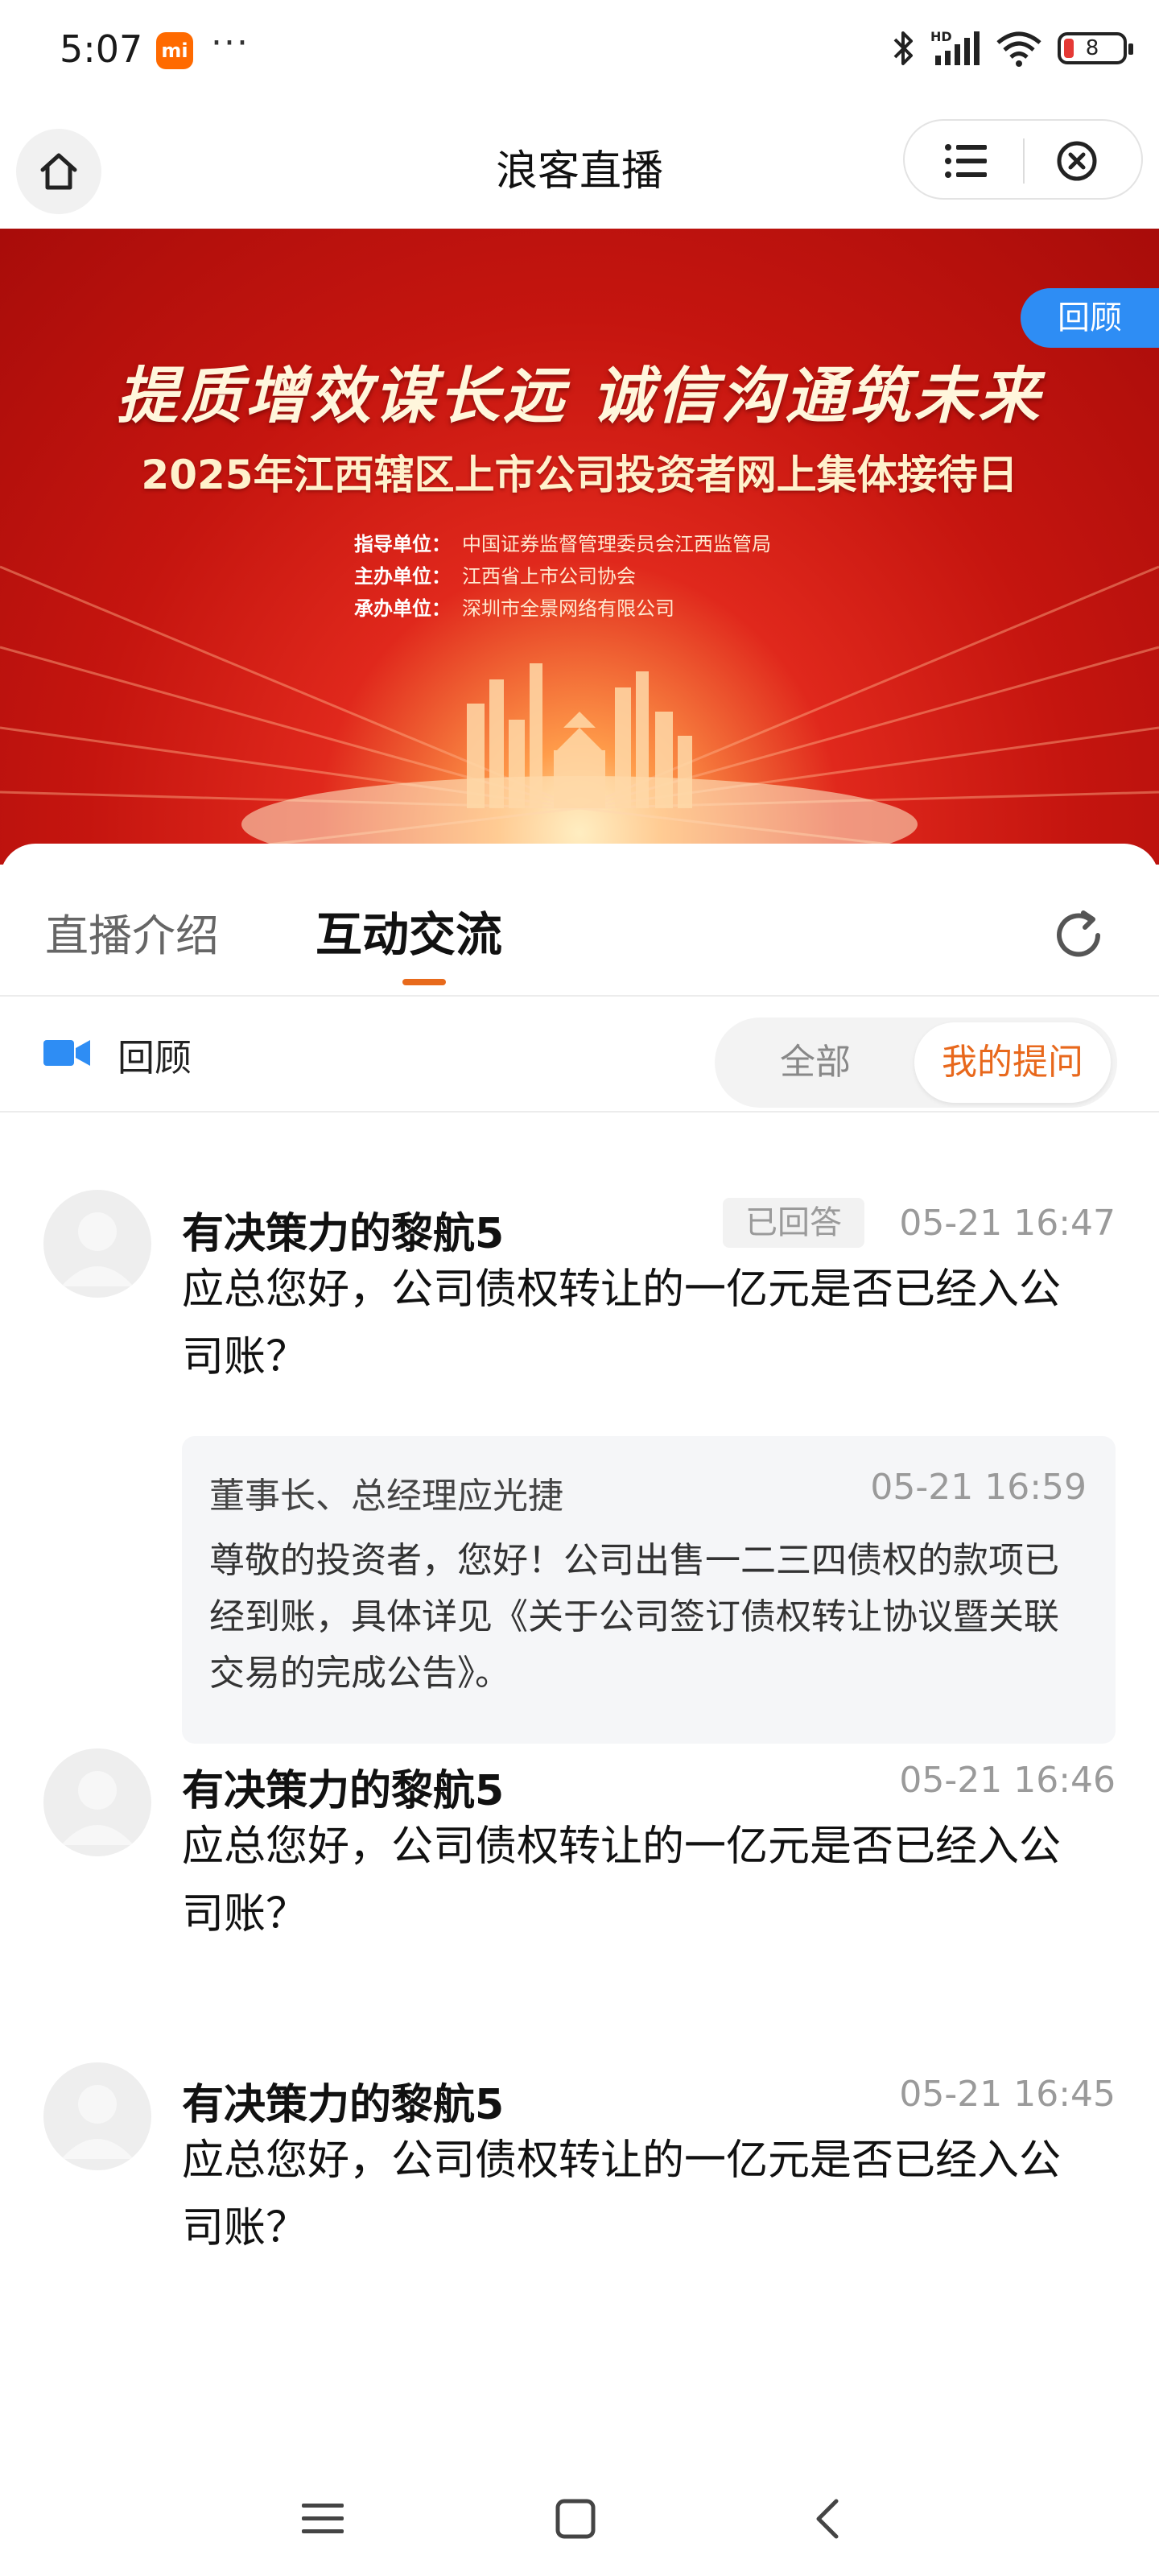 The image size is (1159, 2576). Describe the element at coordinates (1023, 159) in the screenshot. I see `mini-program-capsule` at that location.